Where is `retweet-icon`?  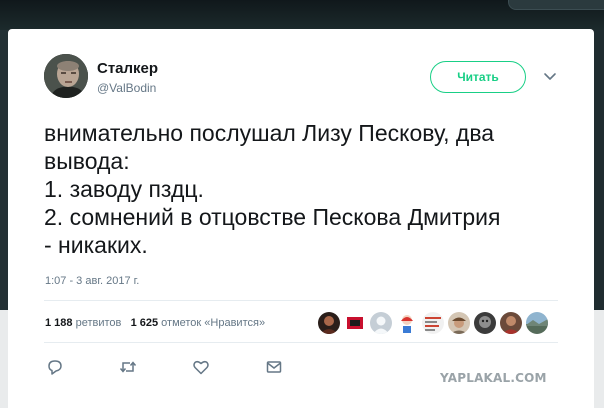
retweet-icon is located at coordinates (128, 367).